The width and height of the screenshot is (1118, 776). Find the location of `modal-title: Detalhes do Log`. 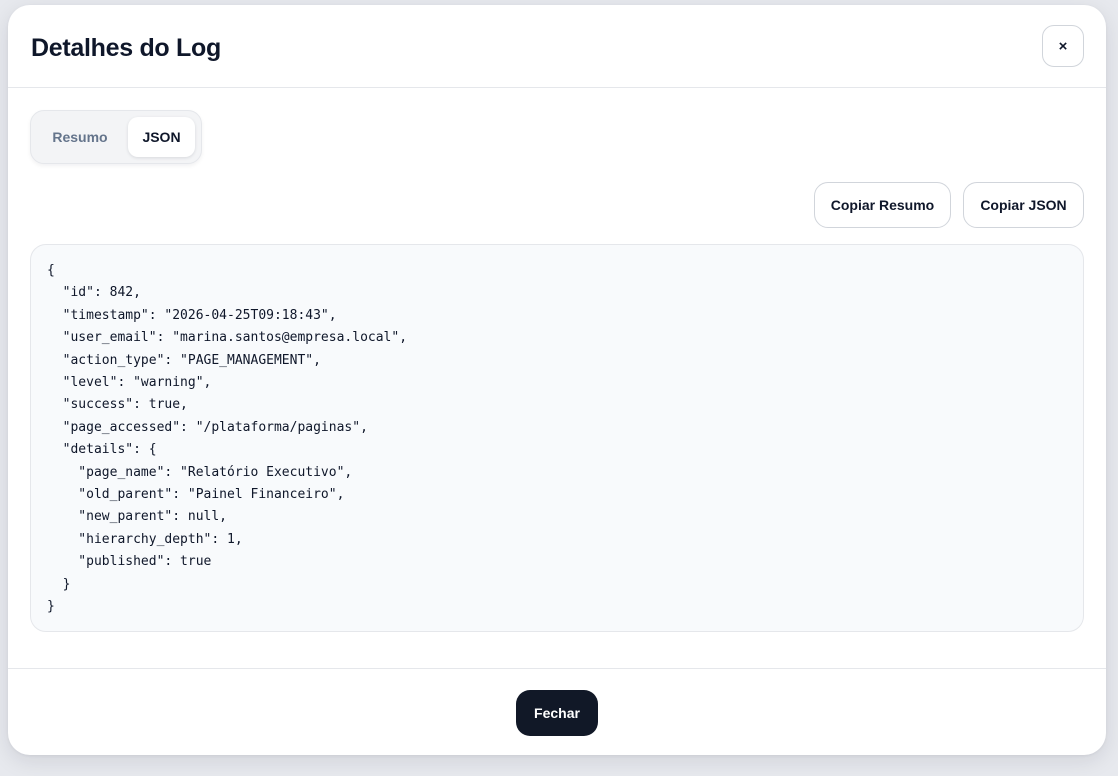

modal-title: Detalhes do Log is located at coordinates (126, 48).